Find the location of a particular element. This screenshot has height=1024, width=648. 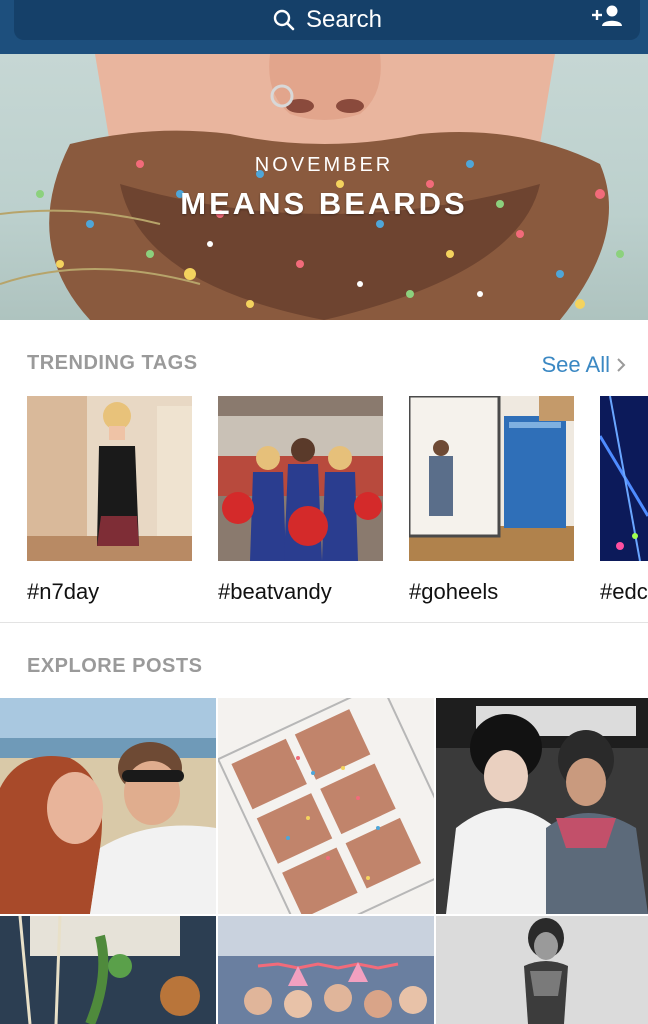

search-bar: Search is located at coordinates (327, 20).